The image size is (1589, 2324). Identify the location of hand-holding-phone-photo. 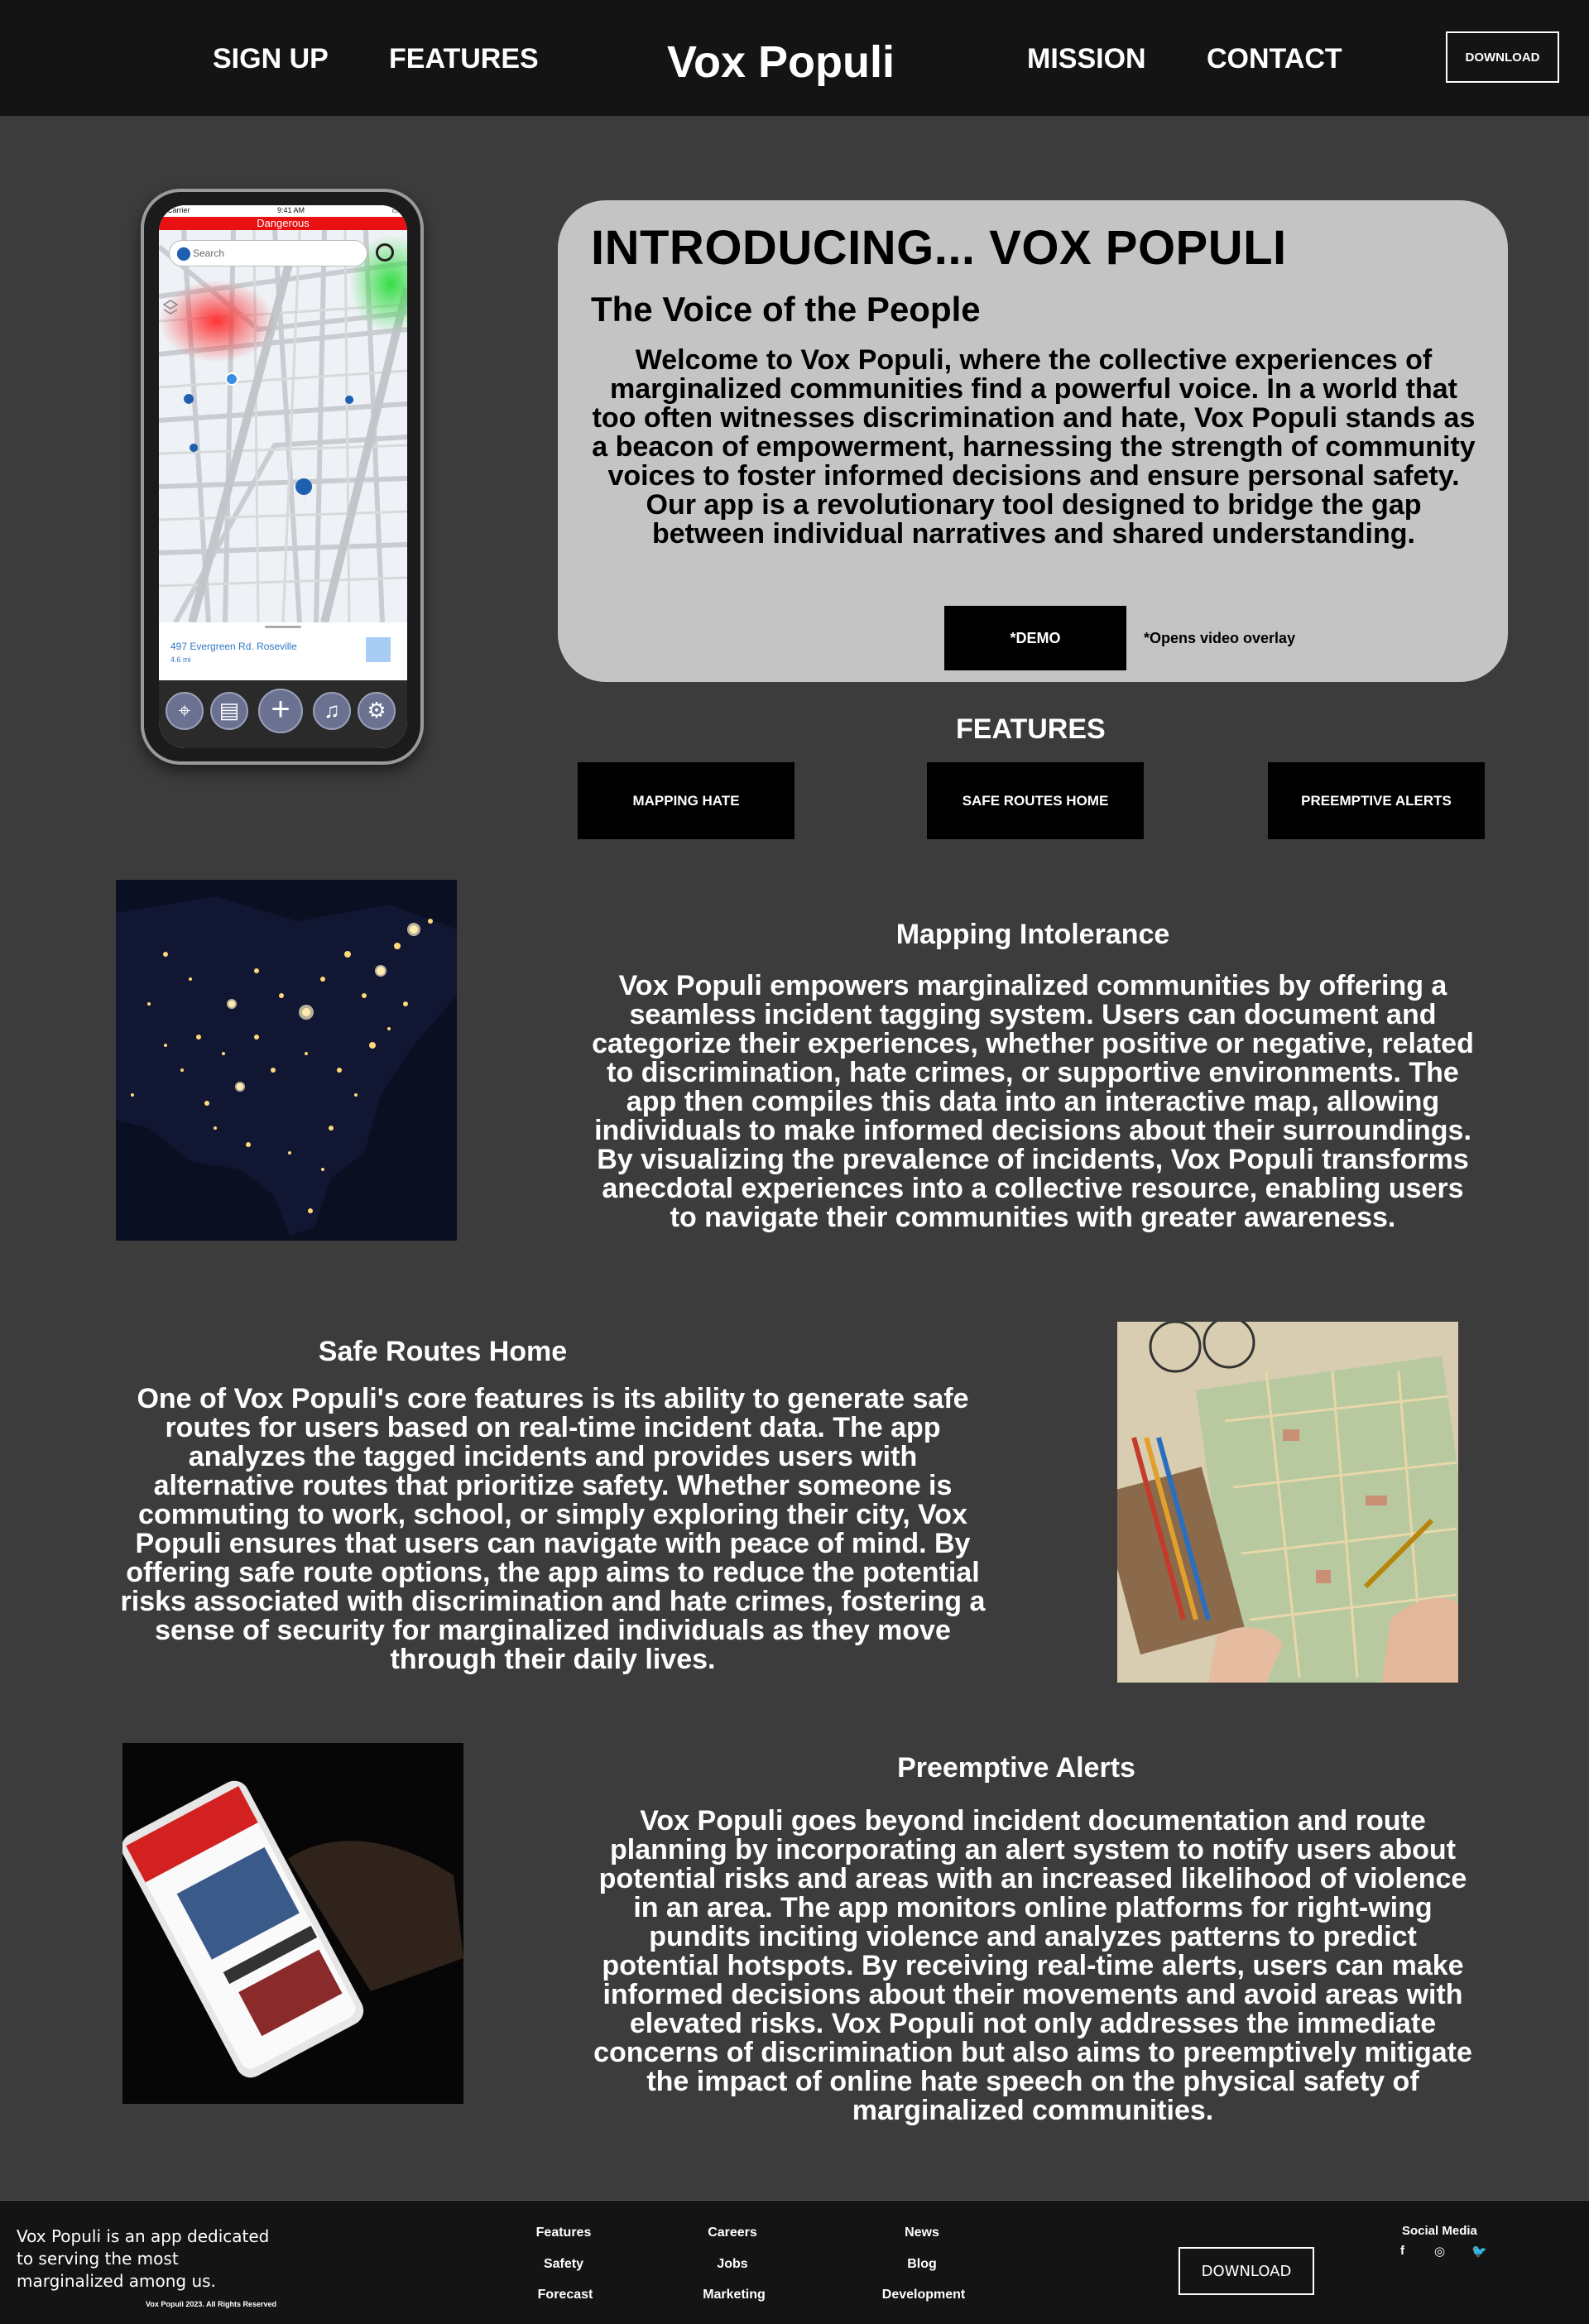
(293, 1923).